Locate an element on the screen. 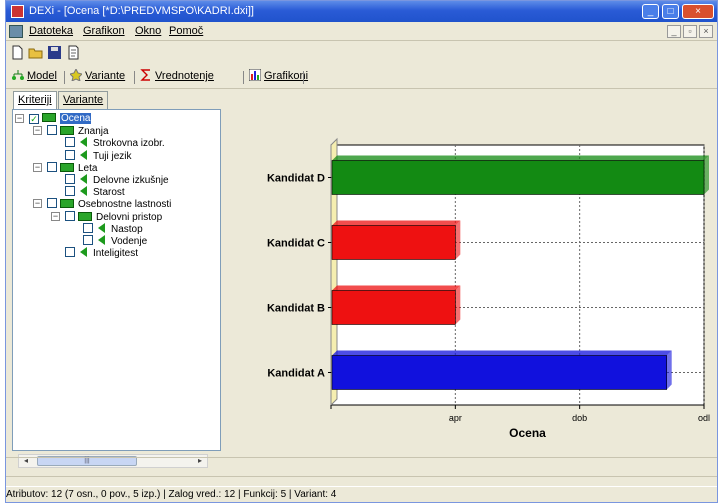 The width and height of the screenshot is (718, 503). tree-node: Delovni pristop is located at coordinates (114, 216).